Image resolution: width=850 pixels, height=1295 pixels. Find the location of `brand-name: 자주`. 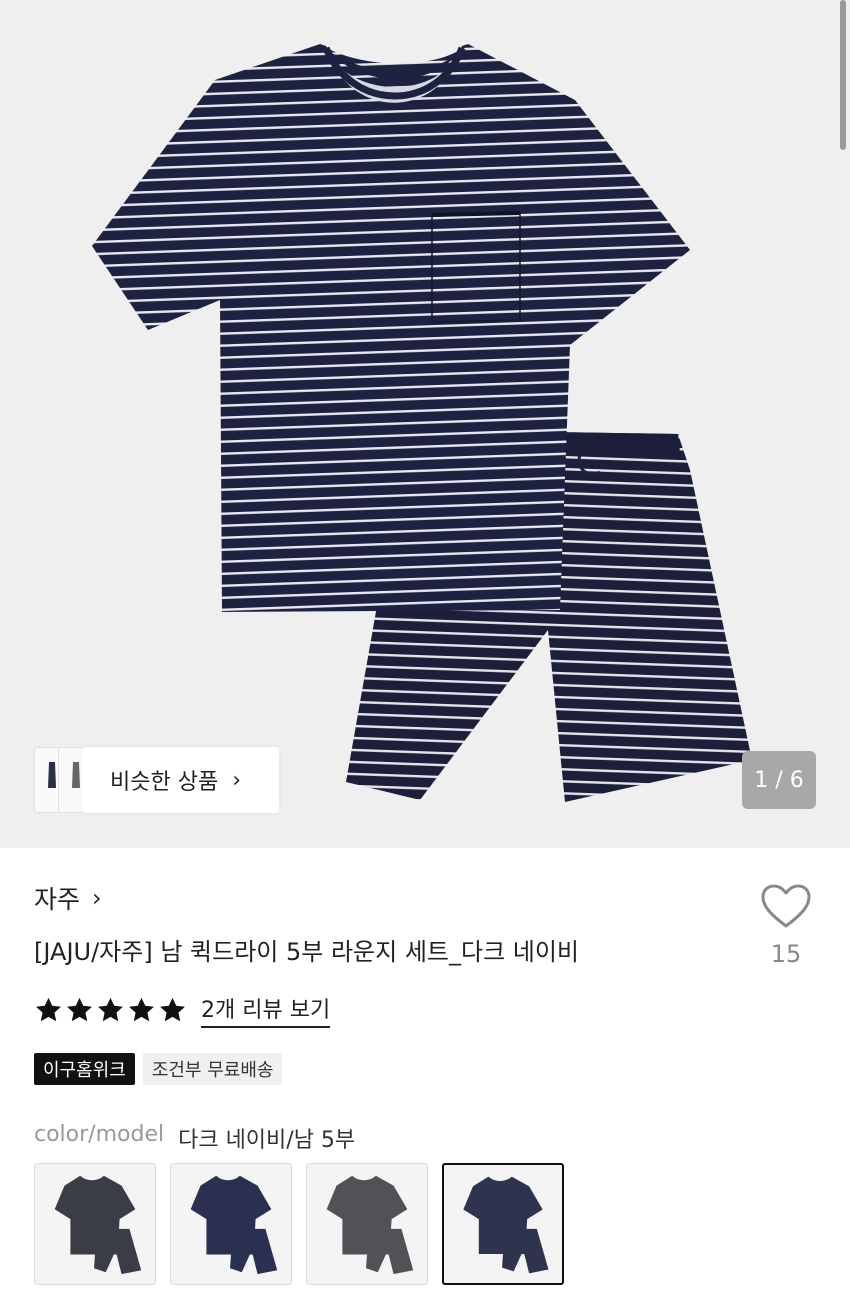

brand-name: 자주 is located at coordinates (57, 899).